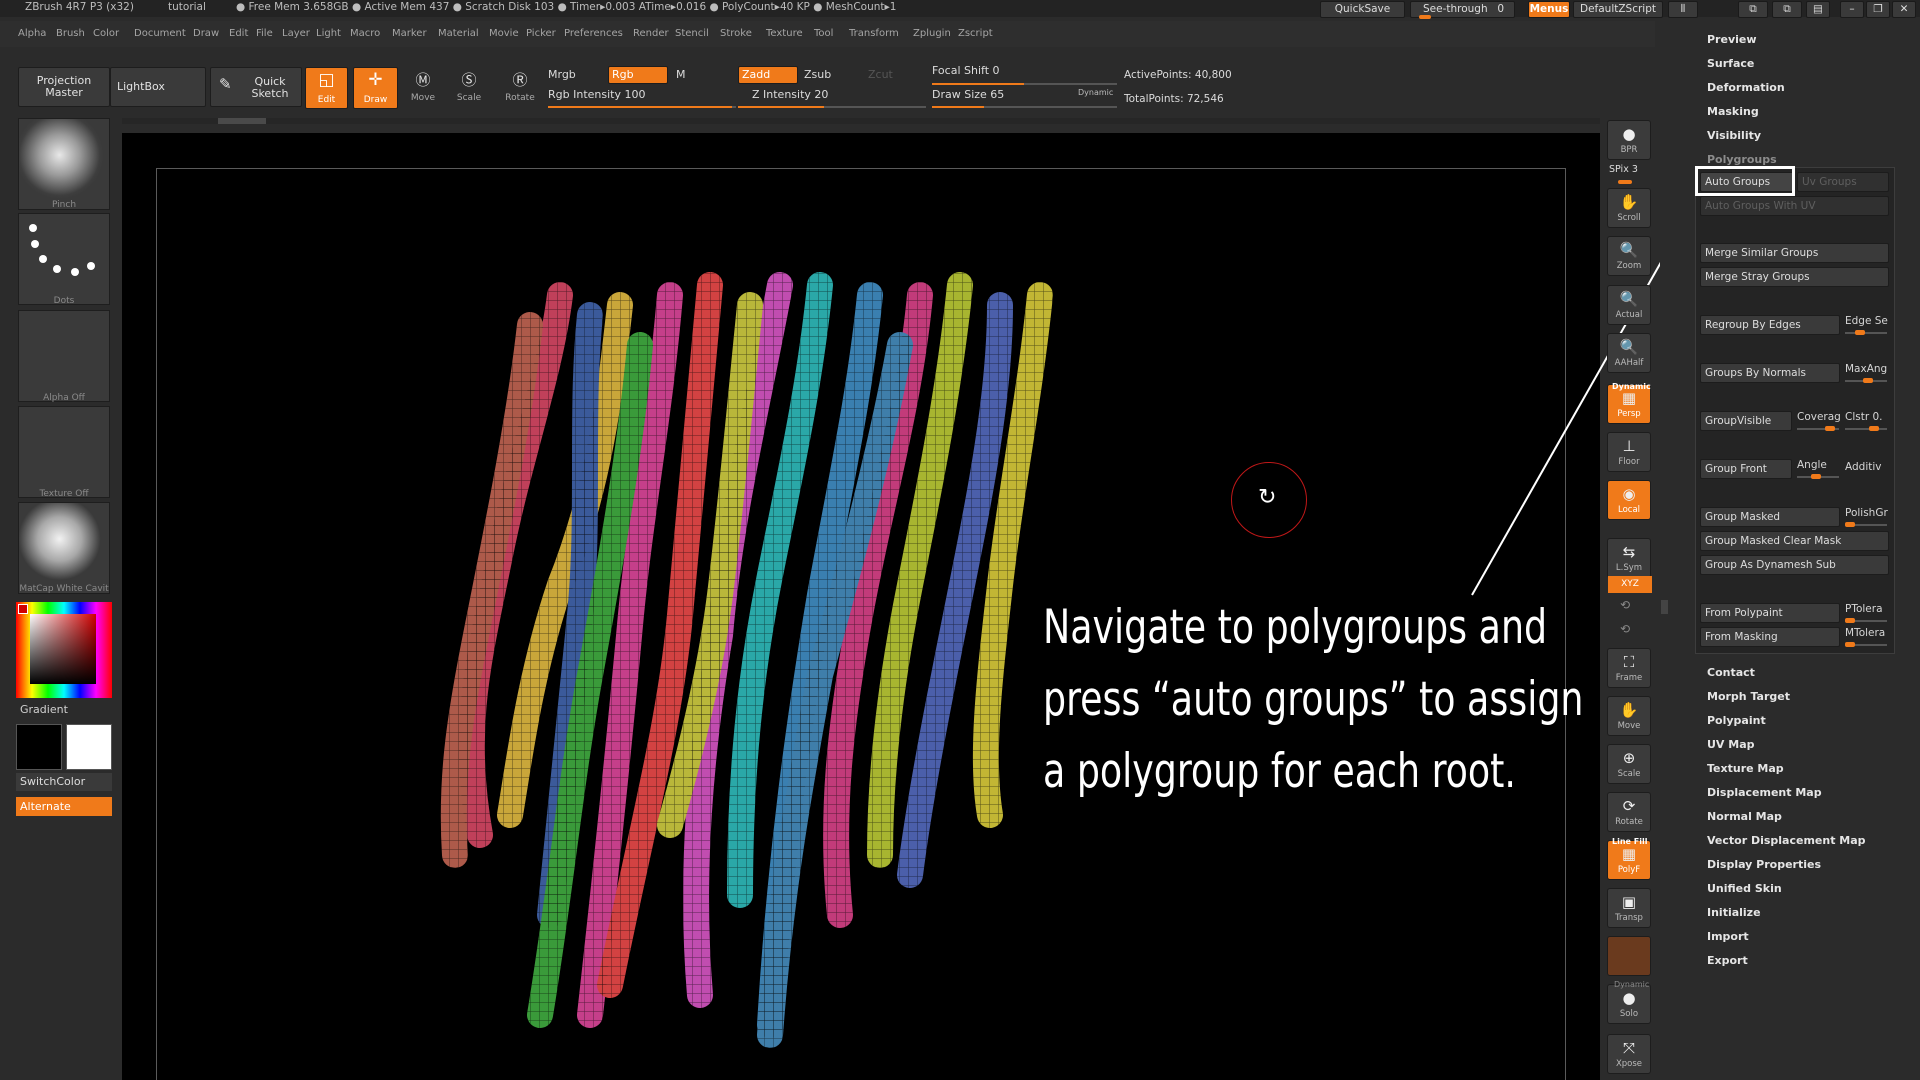  Describe the element at coordinates (242, 121) in the screenshot. I see `scroll-thumb` at that location.